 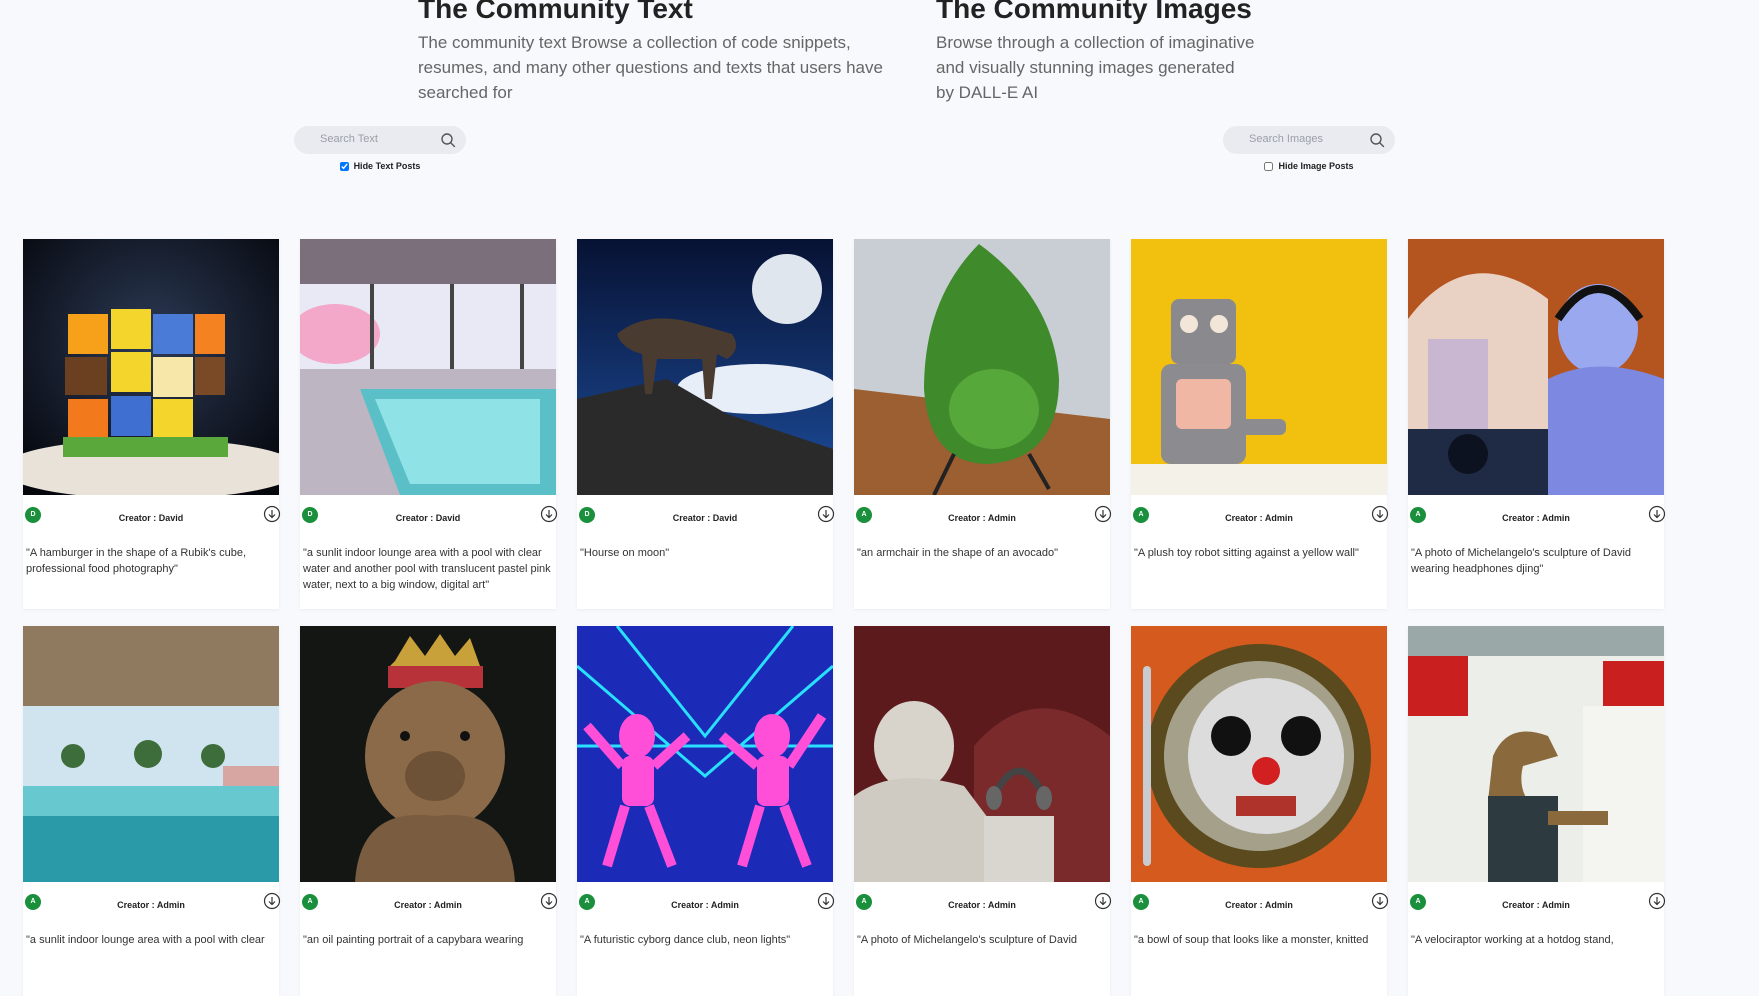 What do you see at coordinates (1304, 139) in the screenshot?
I see `image-search-input` at bounding box center [1304, 139].